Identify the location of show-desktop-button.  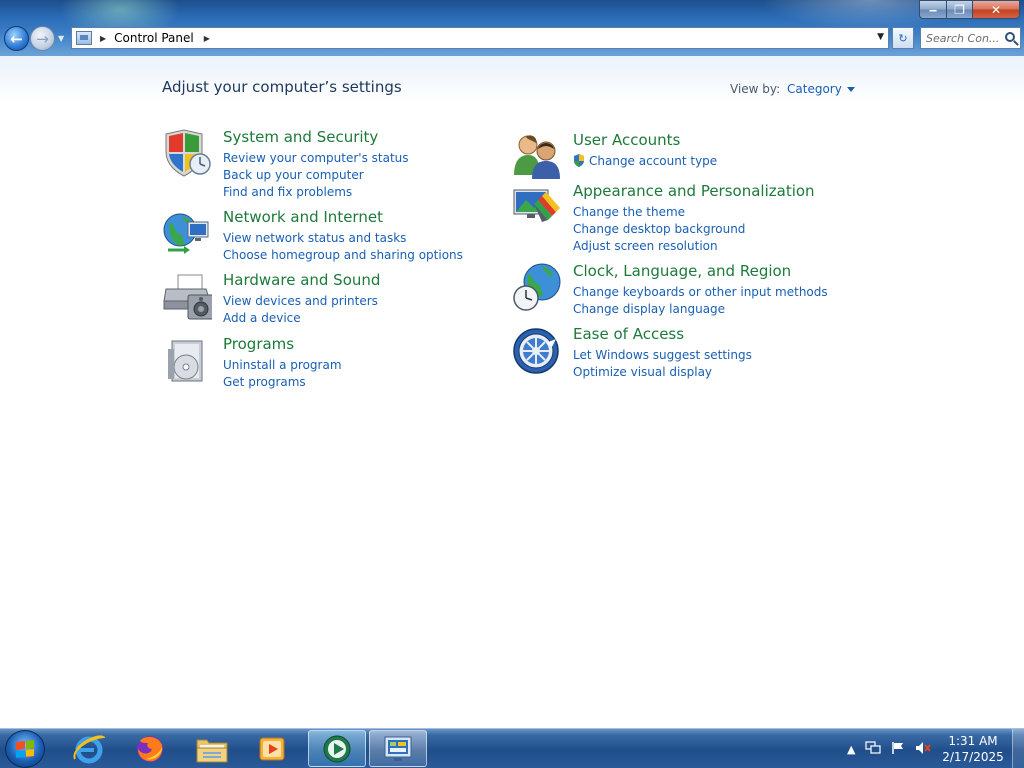
(1018, 748).